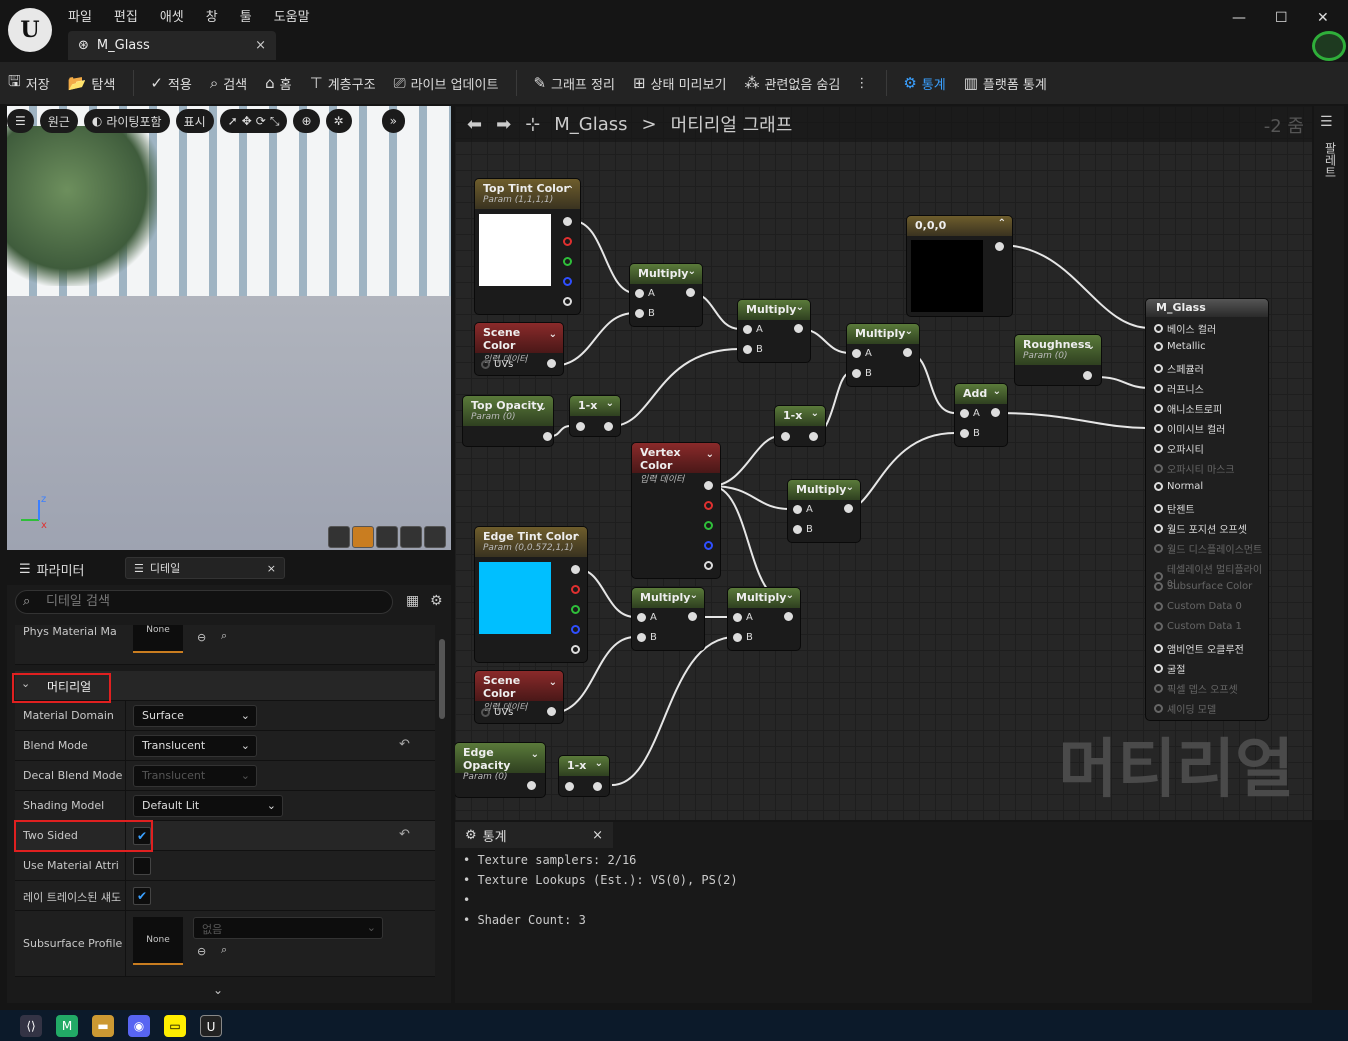 The image size is (1348, 1041). Describe the element at coordinates (80, 15) in the screenshot. I see `menu-file: 파일` at that location.